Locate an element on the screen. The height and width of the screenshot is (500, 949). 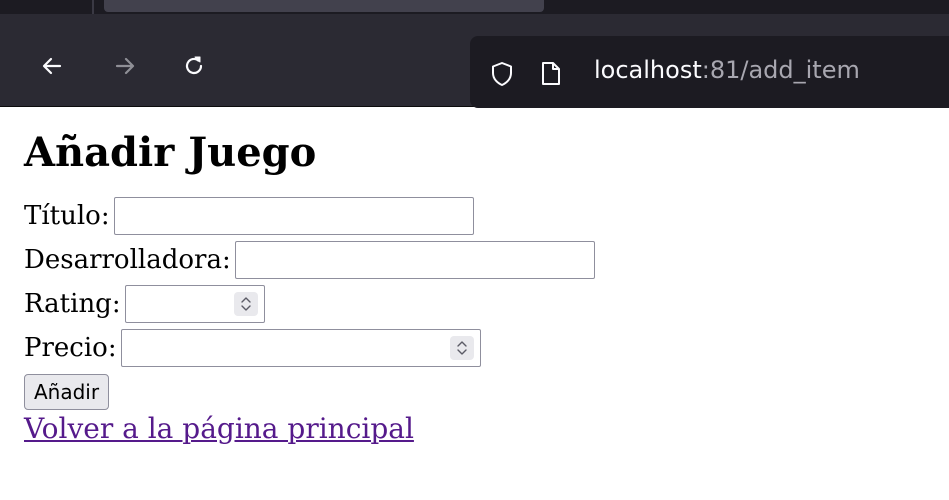
forward-button is located at coordinates (125, 66).